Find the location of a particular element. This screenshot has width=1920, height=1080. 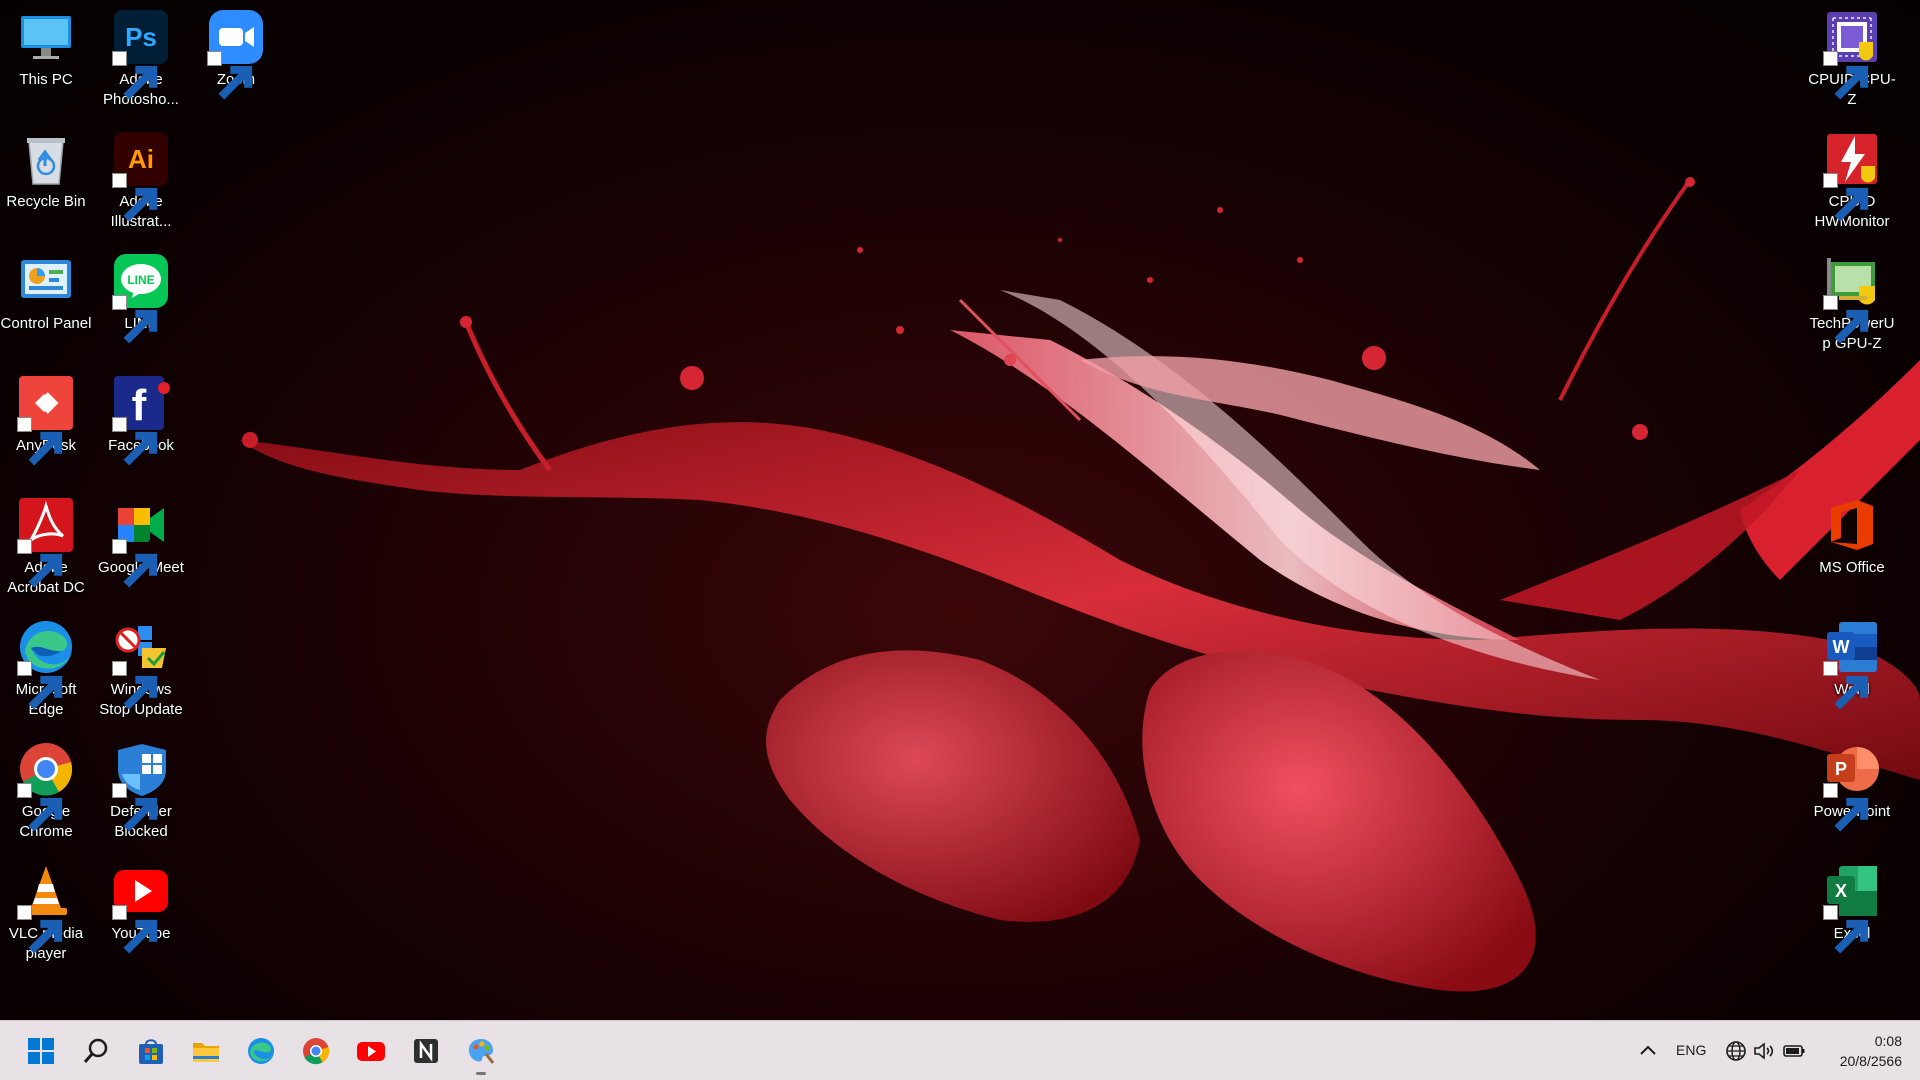

taskbar-paint-button is located at coordinates (481, 1052).